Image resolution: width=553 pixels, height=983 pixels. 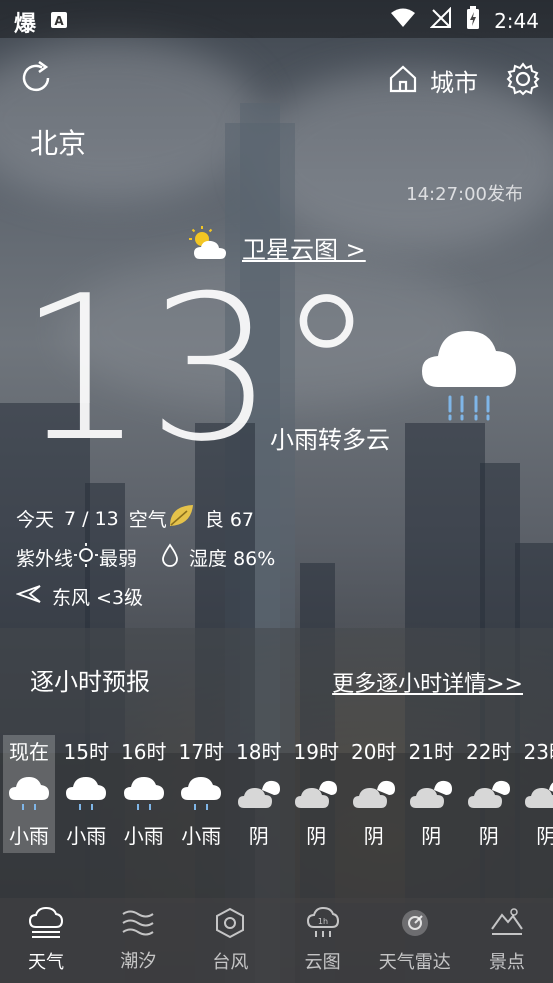 I want to click on hour-item: 18时 阴, so click(x=259, y=794).